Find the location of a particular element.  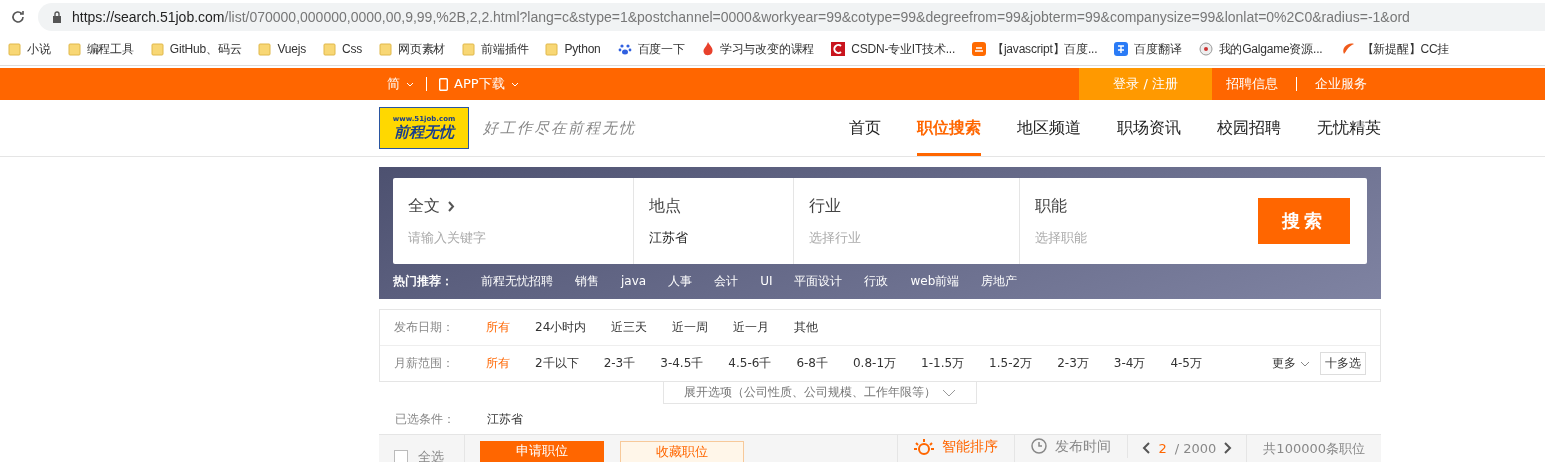

nav-tab: 职场资讯 is located at coordinates (1149, 128).